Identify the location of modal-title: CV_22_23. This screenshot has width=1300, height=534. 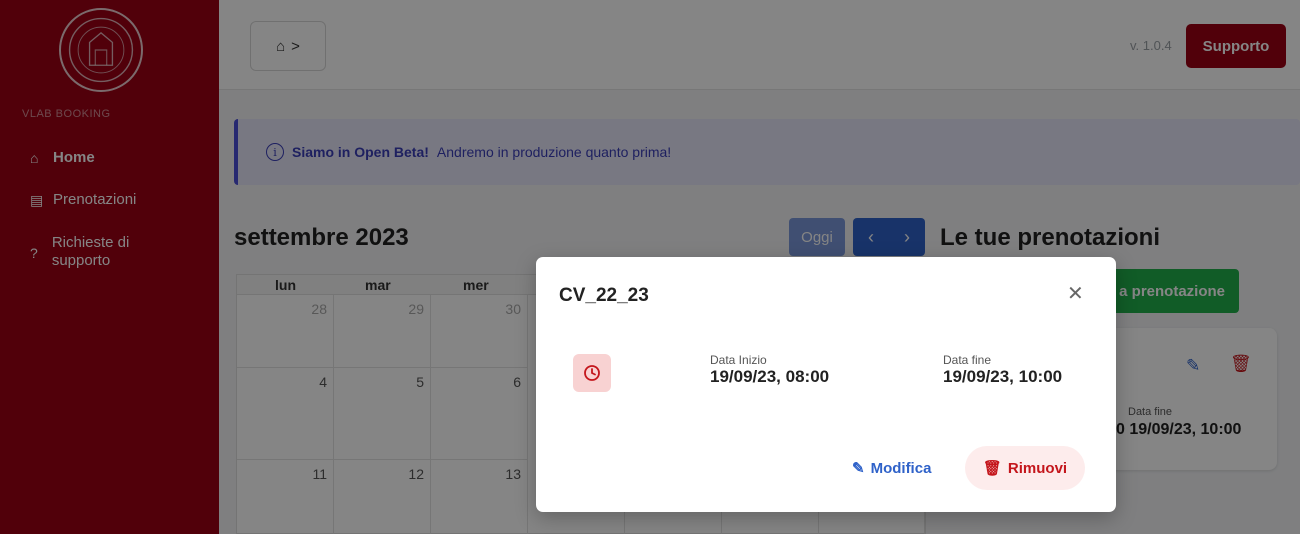
(604, 295).